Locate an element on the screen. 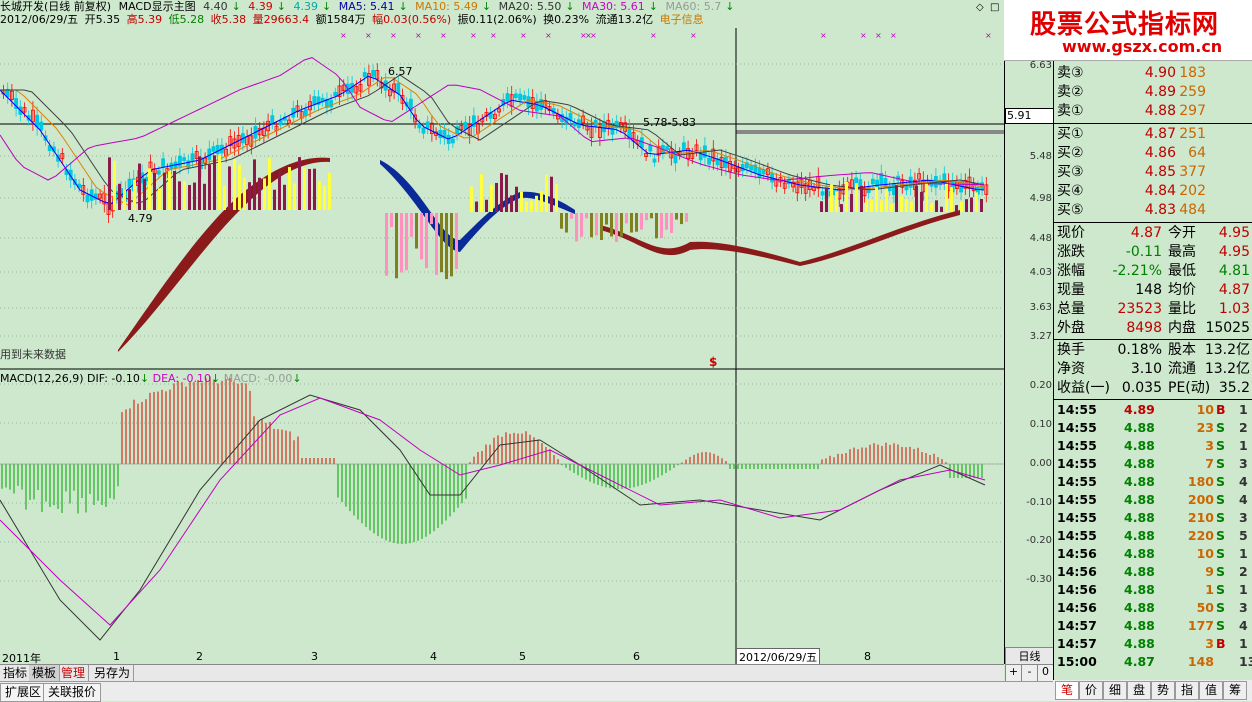  buy-row: 买① 4.87 251 is located at coordinates (1153, 134).